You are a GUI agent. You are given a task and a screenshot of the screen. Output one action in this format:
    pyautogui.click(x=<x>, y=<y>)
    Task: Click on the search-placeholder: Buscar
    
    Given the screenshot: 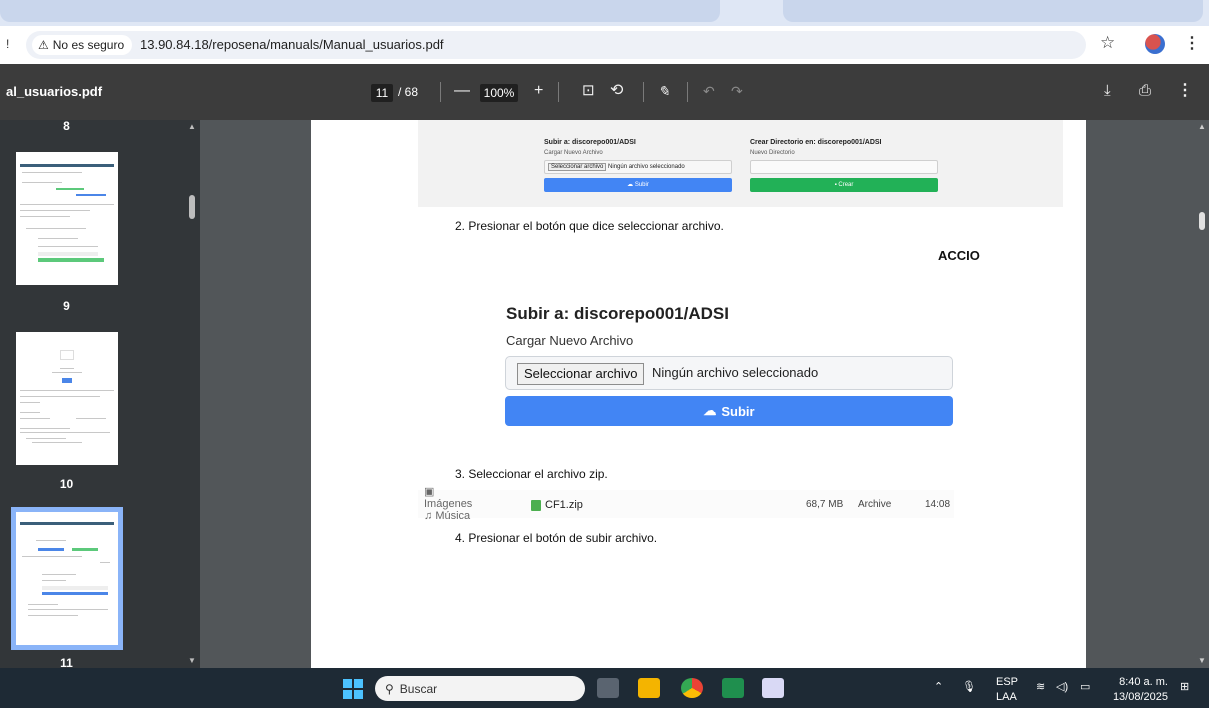 What is the action you would take?
    pyautogui.click(x=418, y=688)
    